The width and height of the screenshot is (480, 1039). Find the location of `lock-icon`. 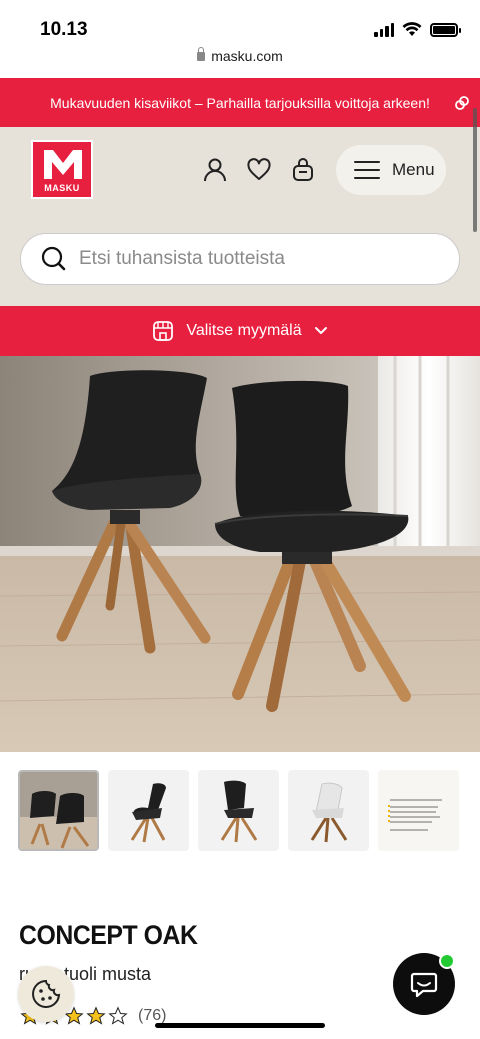

lock-icon is located at coordinates (201, 54).